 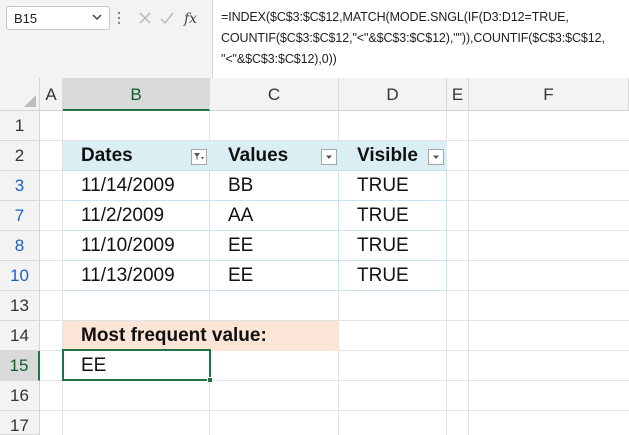 I want to click on table-header-values: Values, so click(x=249, y=156).